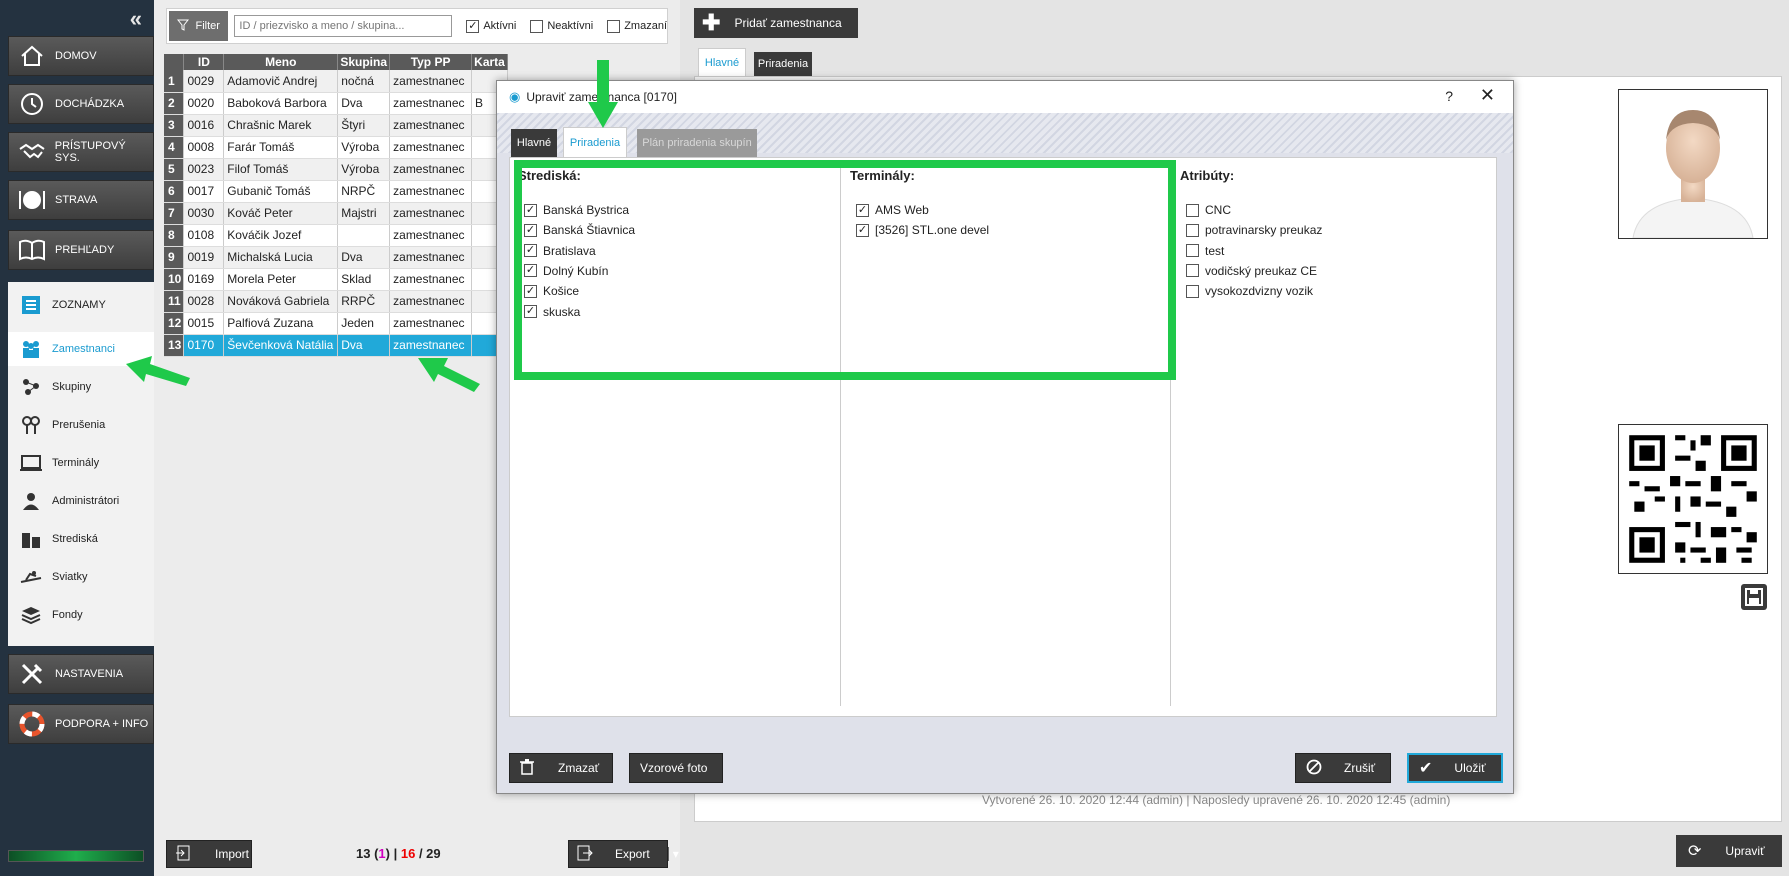 The image size is (1789, 876). I want to click on sidebar-item-label: Zamestnanci, so click(83, 349).